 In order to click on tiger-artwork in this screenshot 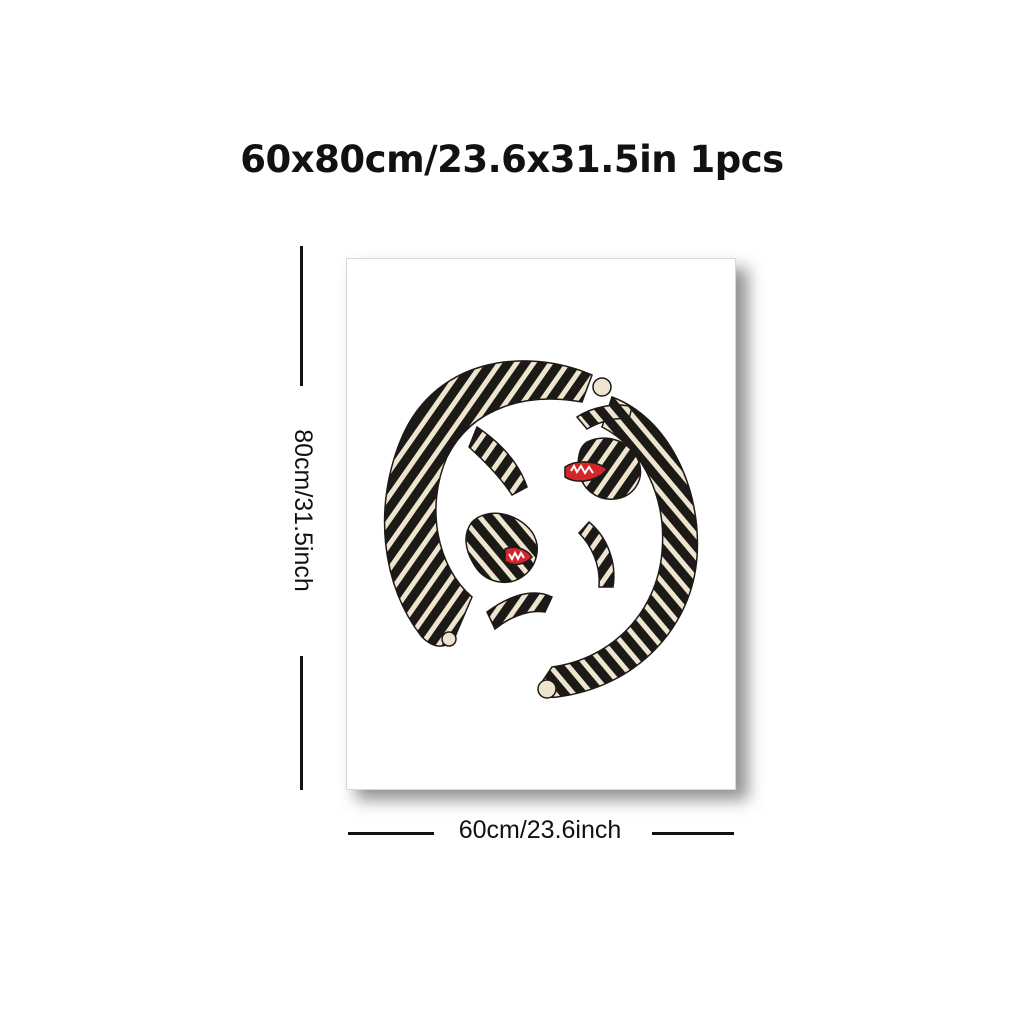, I will do `click(541, 529)`.